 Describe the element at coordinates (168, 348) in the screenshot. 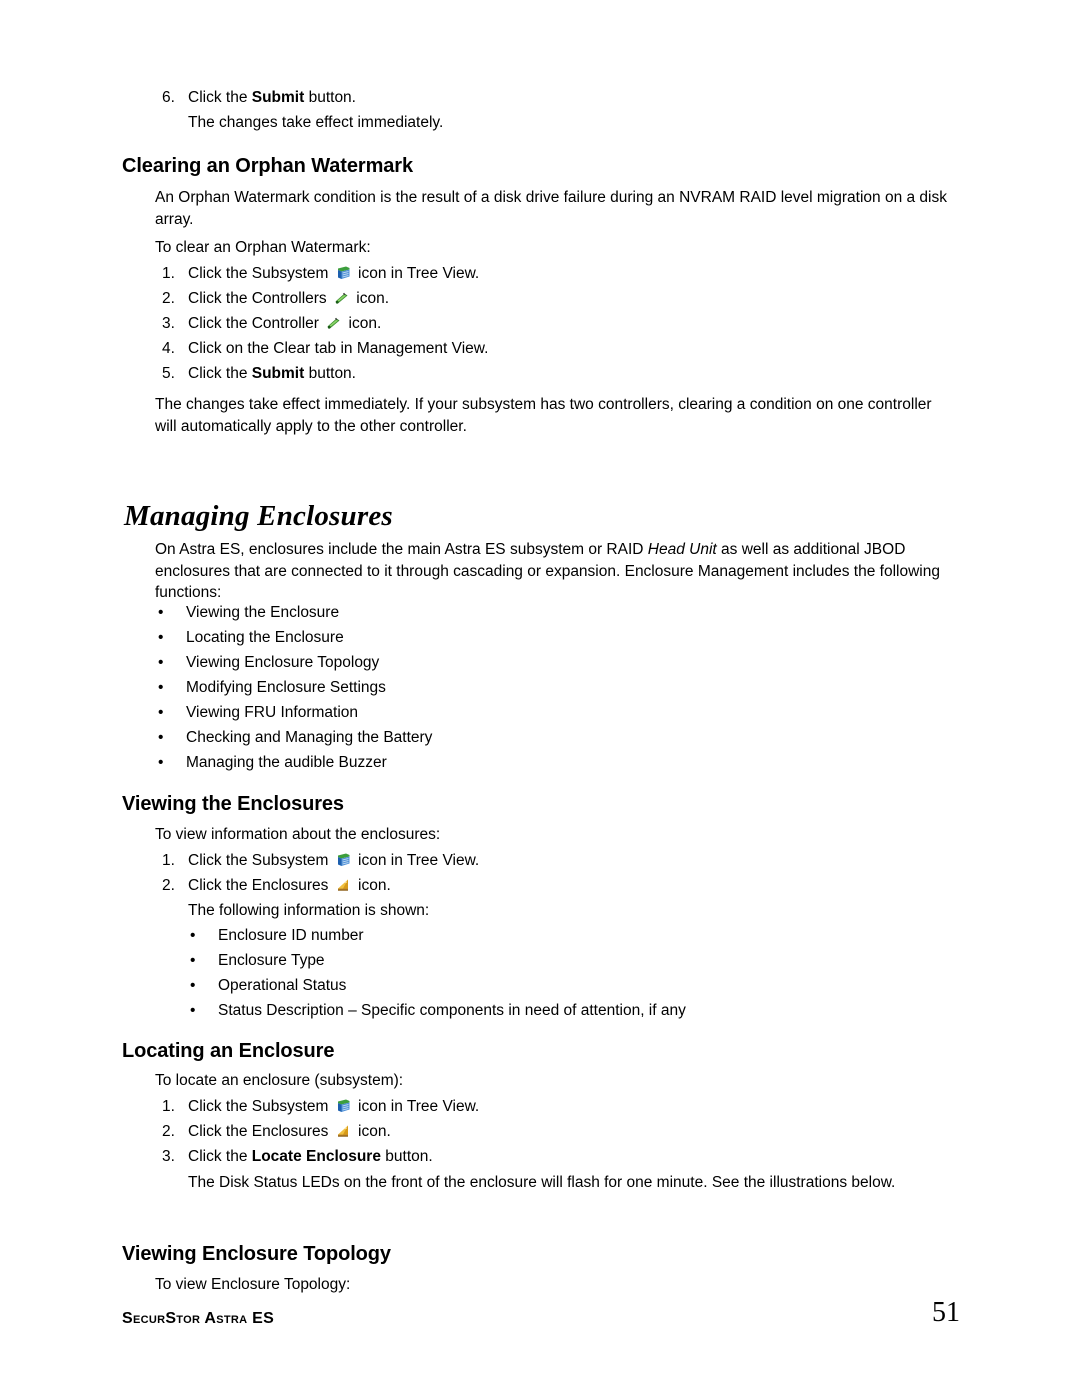

I see `list-number: 4.` at that location.